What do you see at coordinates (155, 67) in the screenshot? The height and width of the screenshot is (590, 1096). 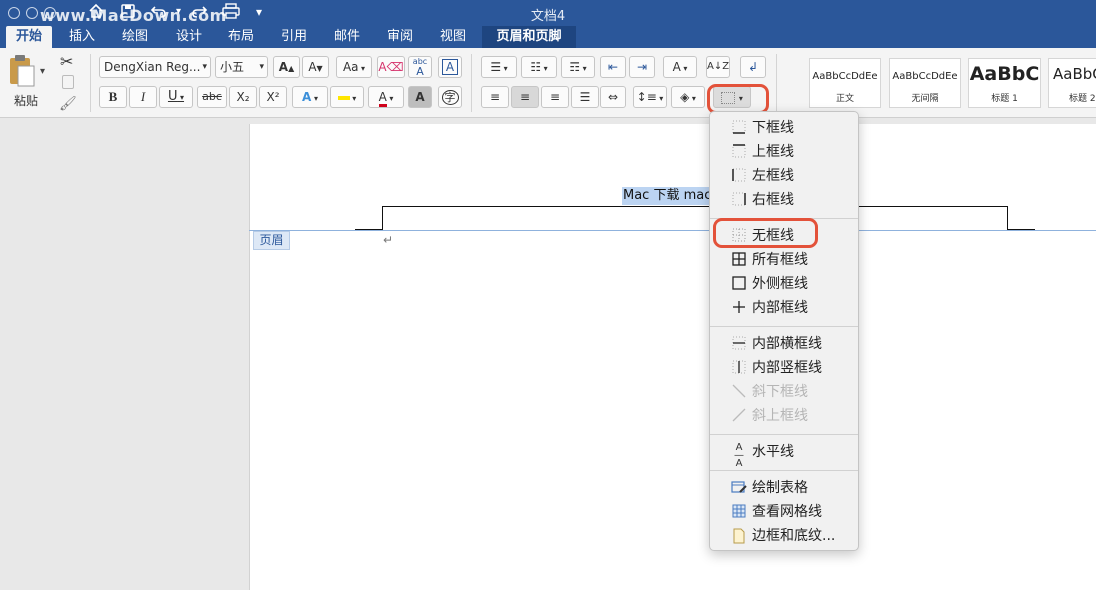 I see `font-name-select: DengXian Reg... ▾` at bounding box center [155, 67].